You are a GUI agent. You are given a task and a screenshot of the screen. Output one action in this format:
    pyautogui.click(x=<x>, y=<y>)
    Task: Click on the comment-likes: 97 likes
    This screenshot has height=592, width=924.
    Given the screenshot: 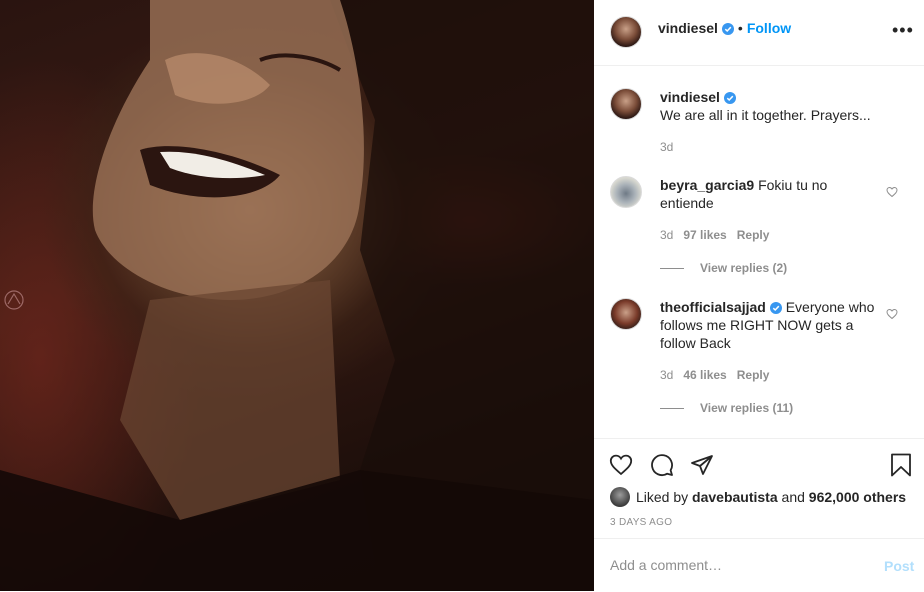 What is the action you would take?
    pyautogui.click(x=704, y=235)
    